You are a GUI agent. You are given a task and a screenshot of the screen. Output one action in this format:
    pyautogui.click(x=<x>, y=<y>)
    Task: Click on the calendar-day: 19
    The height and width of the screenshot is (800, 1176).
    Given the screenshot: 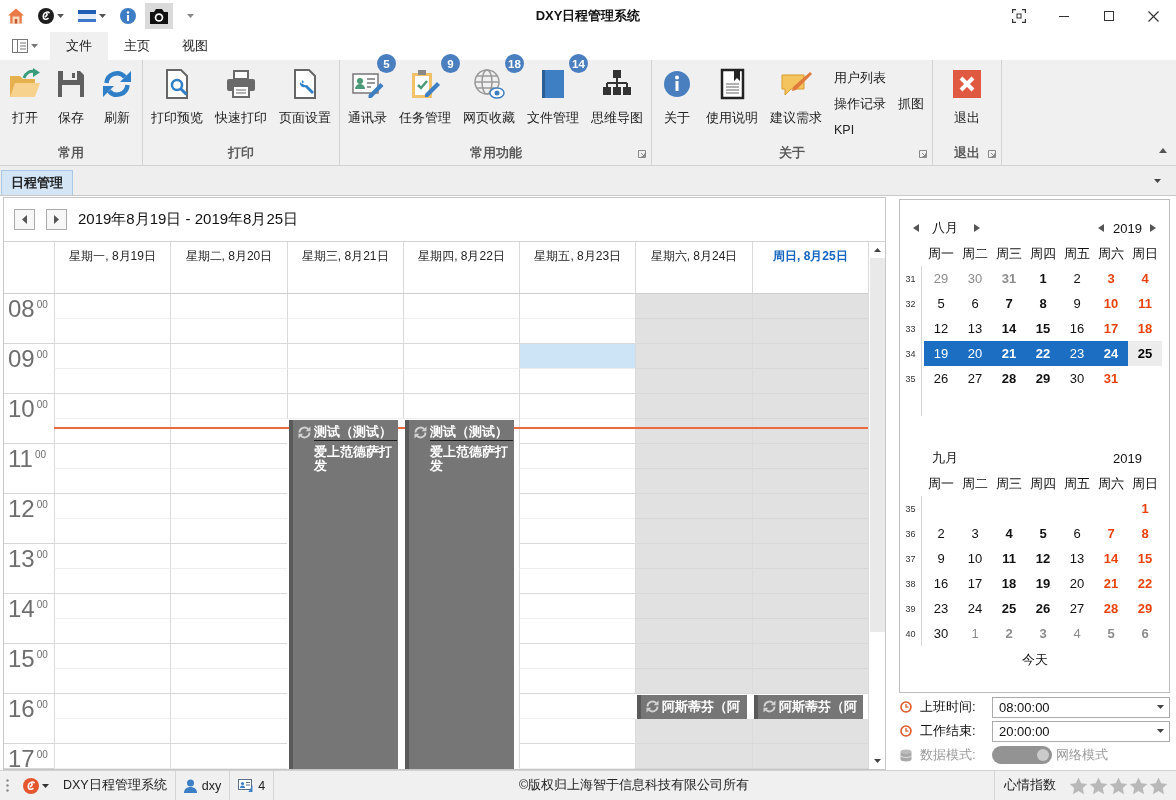 What is the action you would take?
    pyautogui.click(x=1043, y=583)
    